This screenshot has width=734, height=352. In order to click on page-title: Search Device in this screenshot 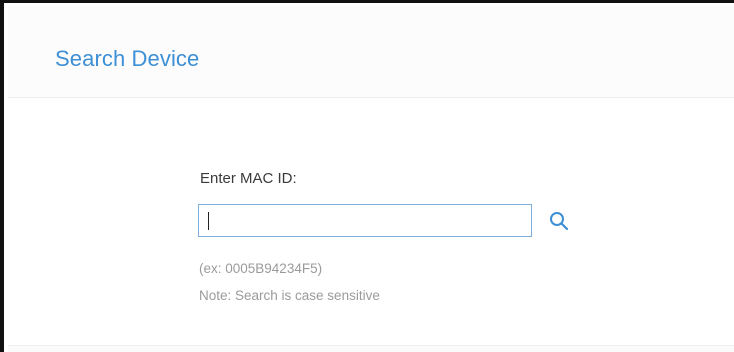, I will do `click(127, 58)`.